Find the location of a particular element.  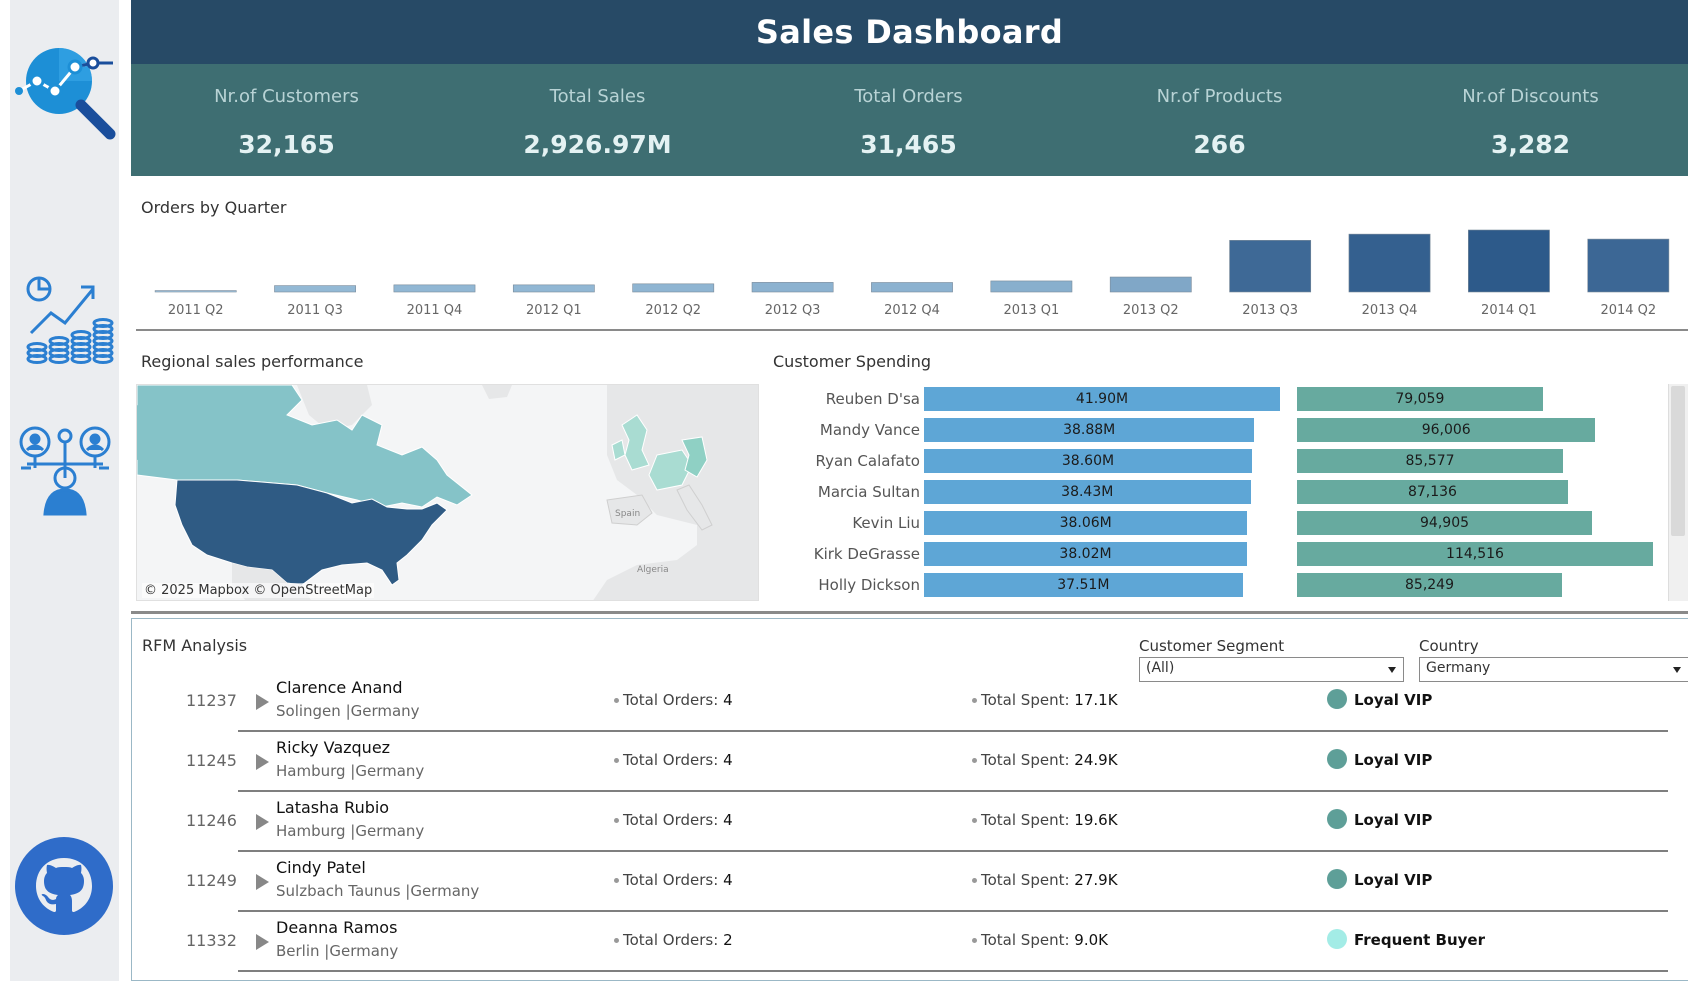

map-attribution: © 2025 Mapbox © OpenStreetMap is located at coordinates (258, 590).